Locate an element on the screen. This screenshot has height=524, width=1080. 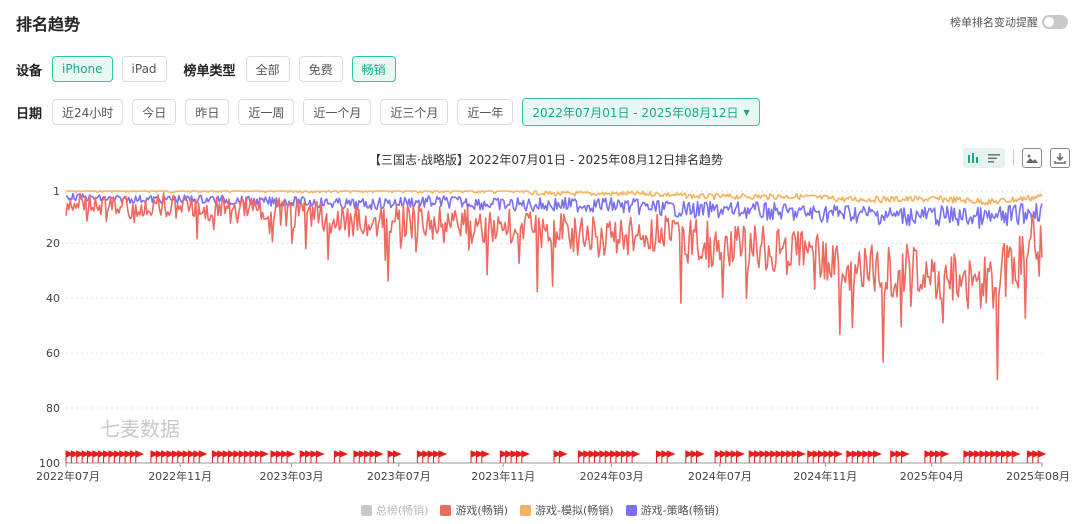
x-tick-label: 2024年11月 is located at coordinates (825, 476).